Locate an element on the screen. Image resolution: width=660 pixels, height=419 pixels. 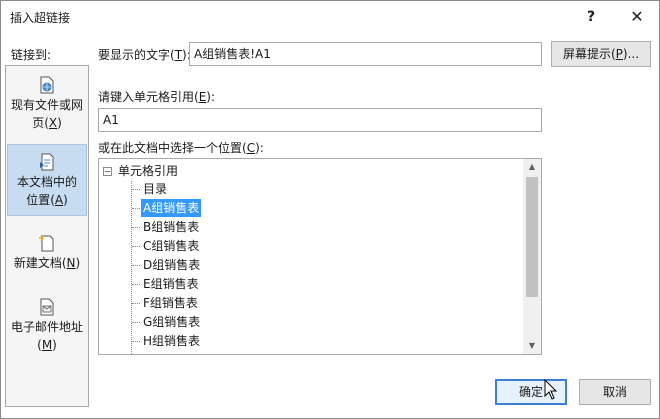
help-button: ? is located at coordinates (591, 17).